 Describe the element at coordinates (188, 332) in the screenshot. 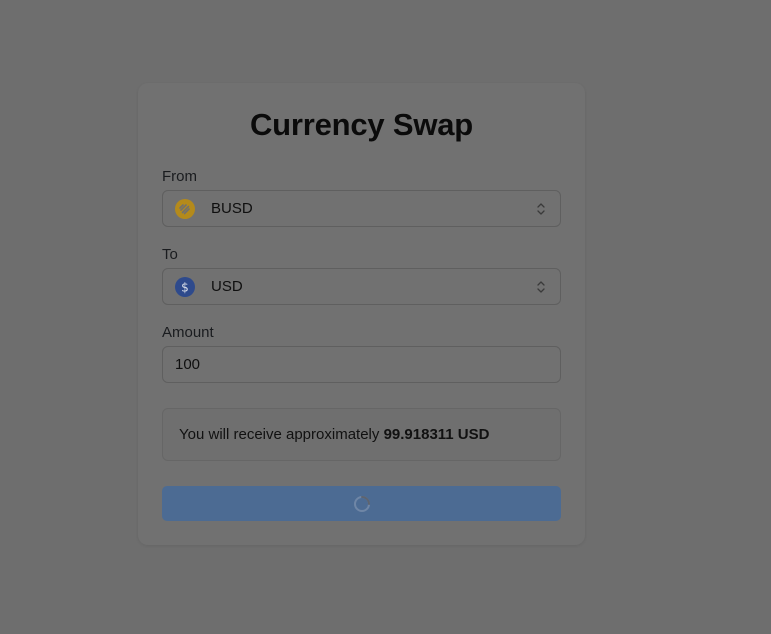

I see `amount-label: Amount` at that location.